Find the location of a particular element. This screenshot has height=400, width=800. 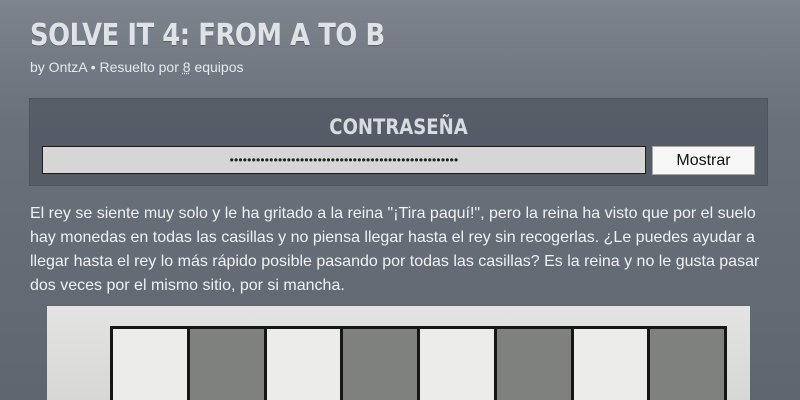

board-row is located at coordinates (418, 363).